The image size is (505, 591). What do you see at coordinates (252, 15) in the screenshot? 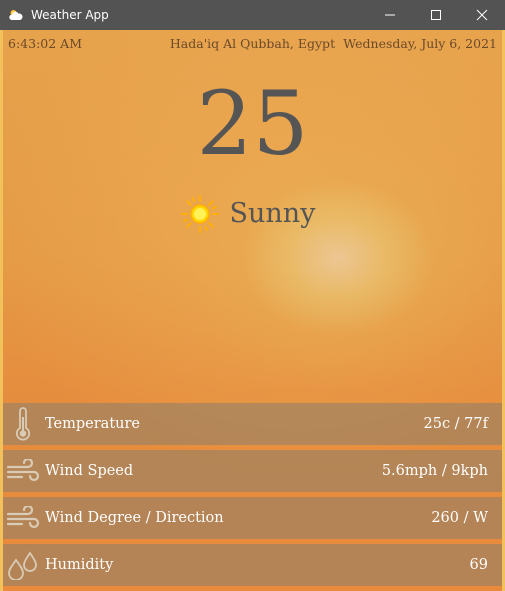
I see `title-bar: Weather App` at bounding box center [252, 15].